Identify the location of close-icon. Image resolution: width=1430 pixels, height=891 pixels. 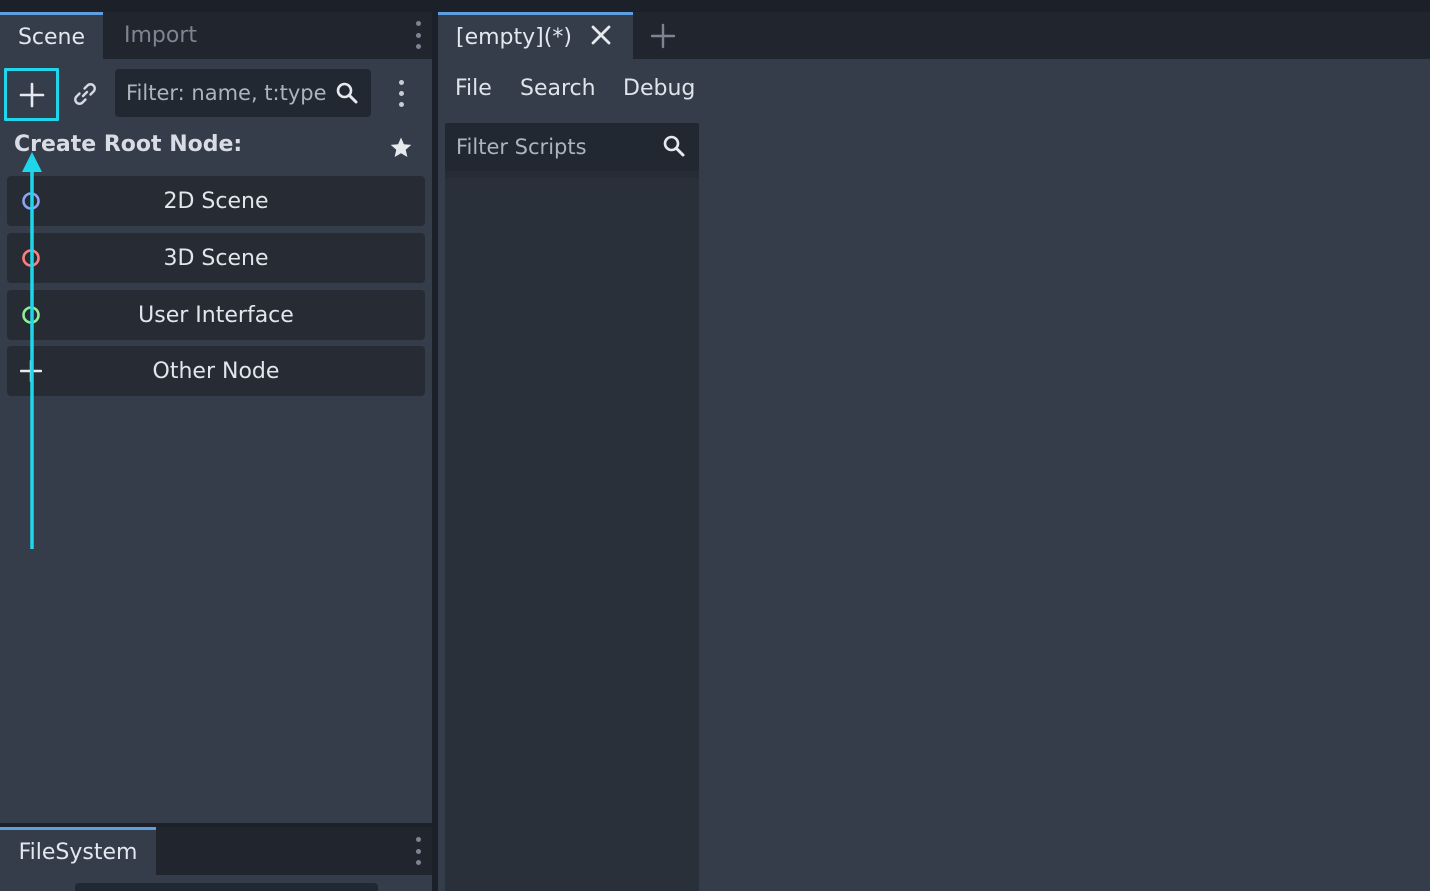
(601, 35).